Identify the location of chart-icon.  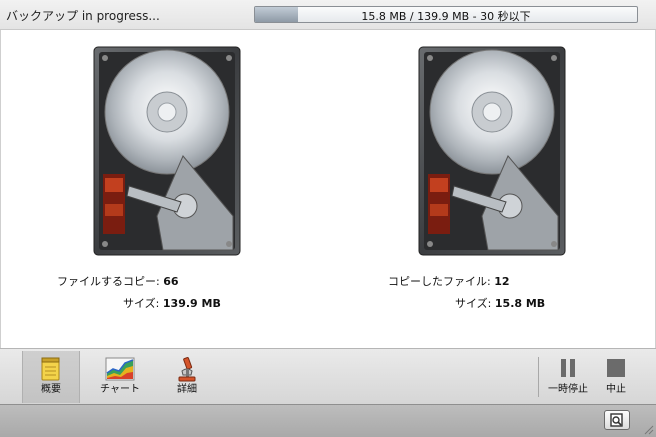
(120, 369).